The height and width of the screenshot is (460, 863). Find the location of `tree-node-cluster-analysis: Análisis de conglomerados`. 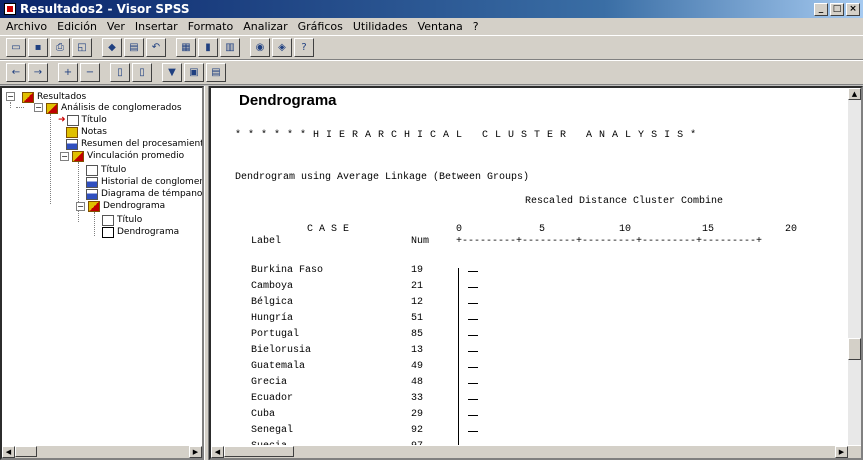

tree-node-cluster-analysis: Análisis de conglomerados is located at coordinates (114, 108).